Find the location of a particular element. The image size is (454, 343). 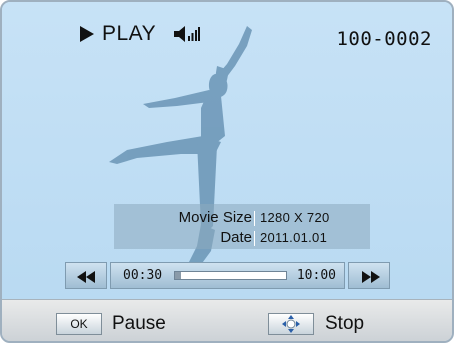

date-row: Date 2011.01.01 is located at coordinates (242, 238).